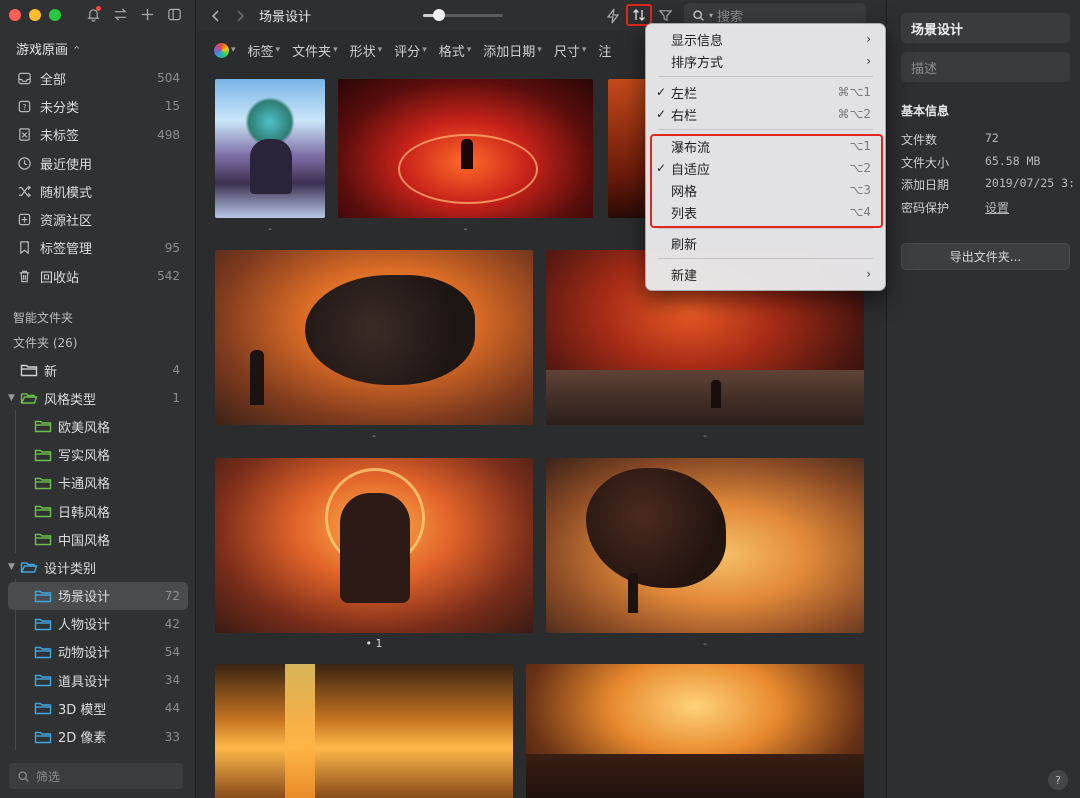  Describe the element at coordinates (868, 274) in the screenshot. I see `chevron-right-icon: ›` at that location.